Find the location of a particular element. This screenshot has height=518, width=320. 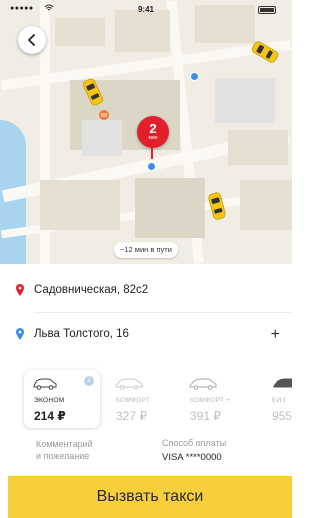

tariff-price: 214 ₽ is located at coordinates (50, 416).